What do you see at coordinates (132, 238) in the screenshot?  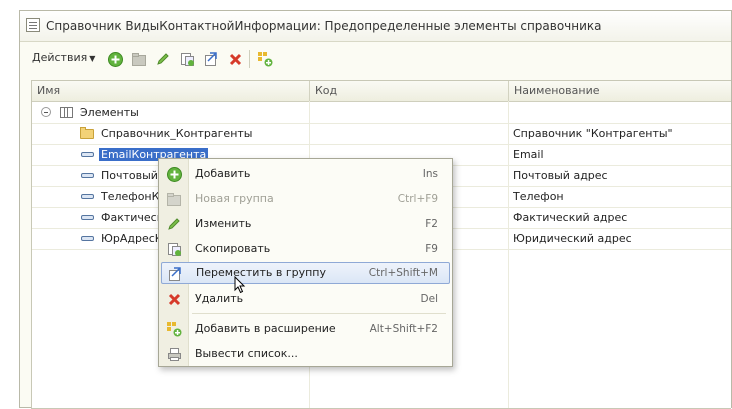 I see `row-name: ЮрАдресК` at bounding box center [132, 238].